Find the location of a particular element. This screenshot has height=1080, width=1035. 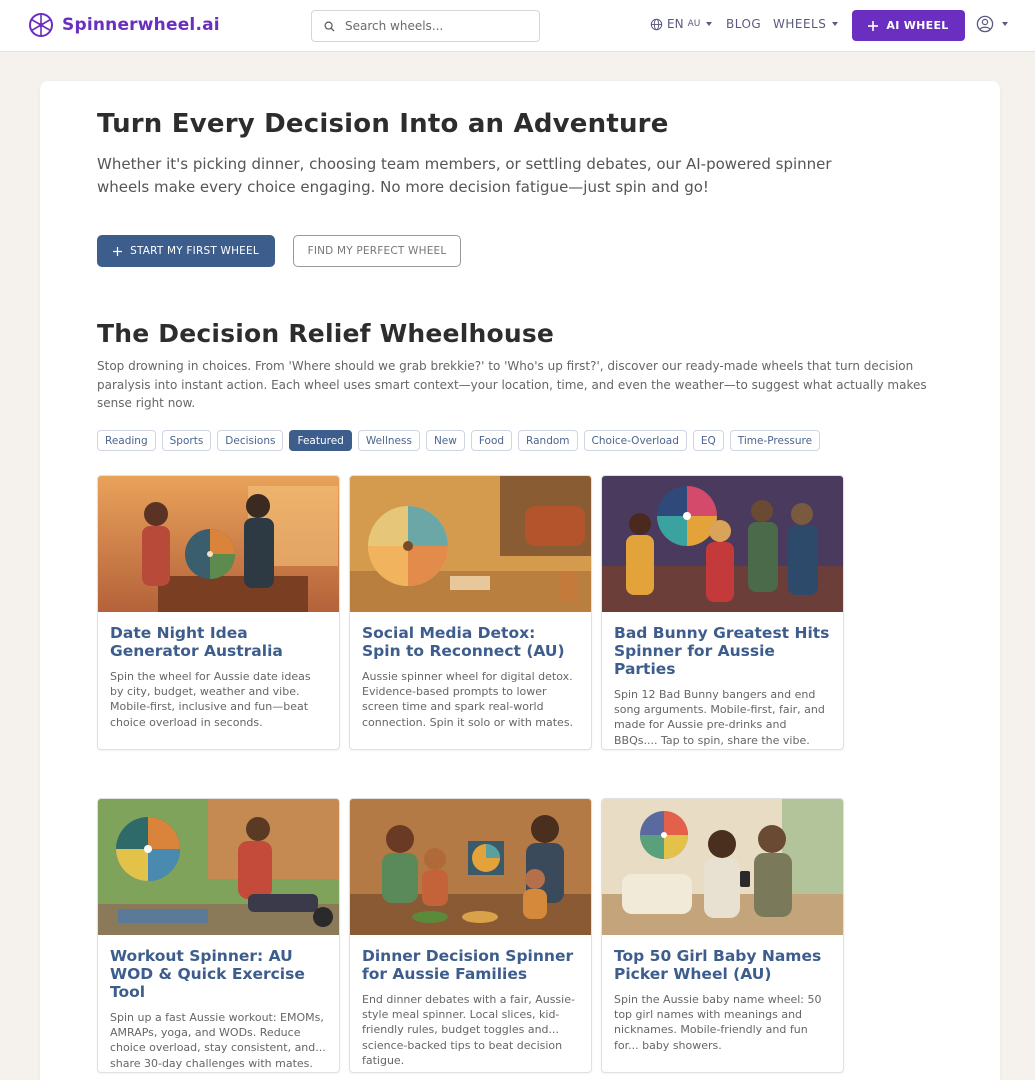

card-title: Date Night Idea Generator Australia is located at coordinates (218, 642).